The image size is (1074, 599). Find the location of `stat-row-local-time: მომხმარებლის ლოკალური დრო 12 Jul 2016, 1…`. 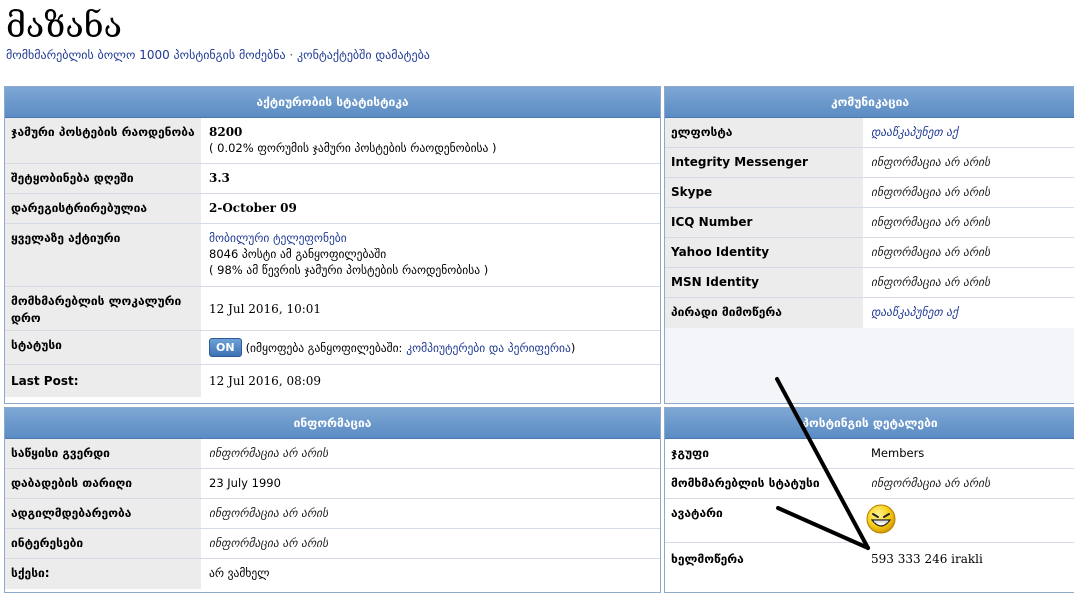

stat-row-local-time: მომხმარებლის ლოკალური დრო 12 Jul 2016, 1… is located at coordinates (332, 309).